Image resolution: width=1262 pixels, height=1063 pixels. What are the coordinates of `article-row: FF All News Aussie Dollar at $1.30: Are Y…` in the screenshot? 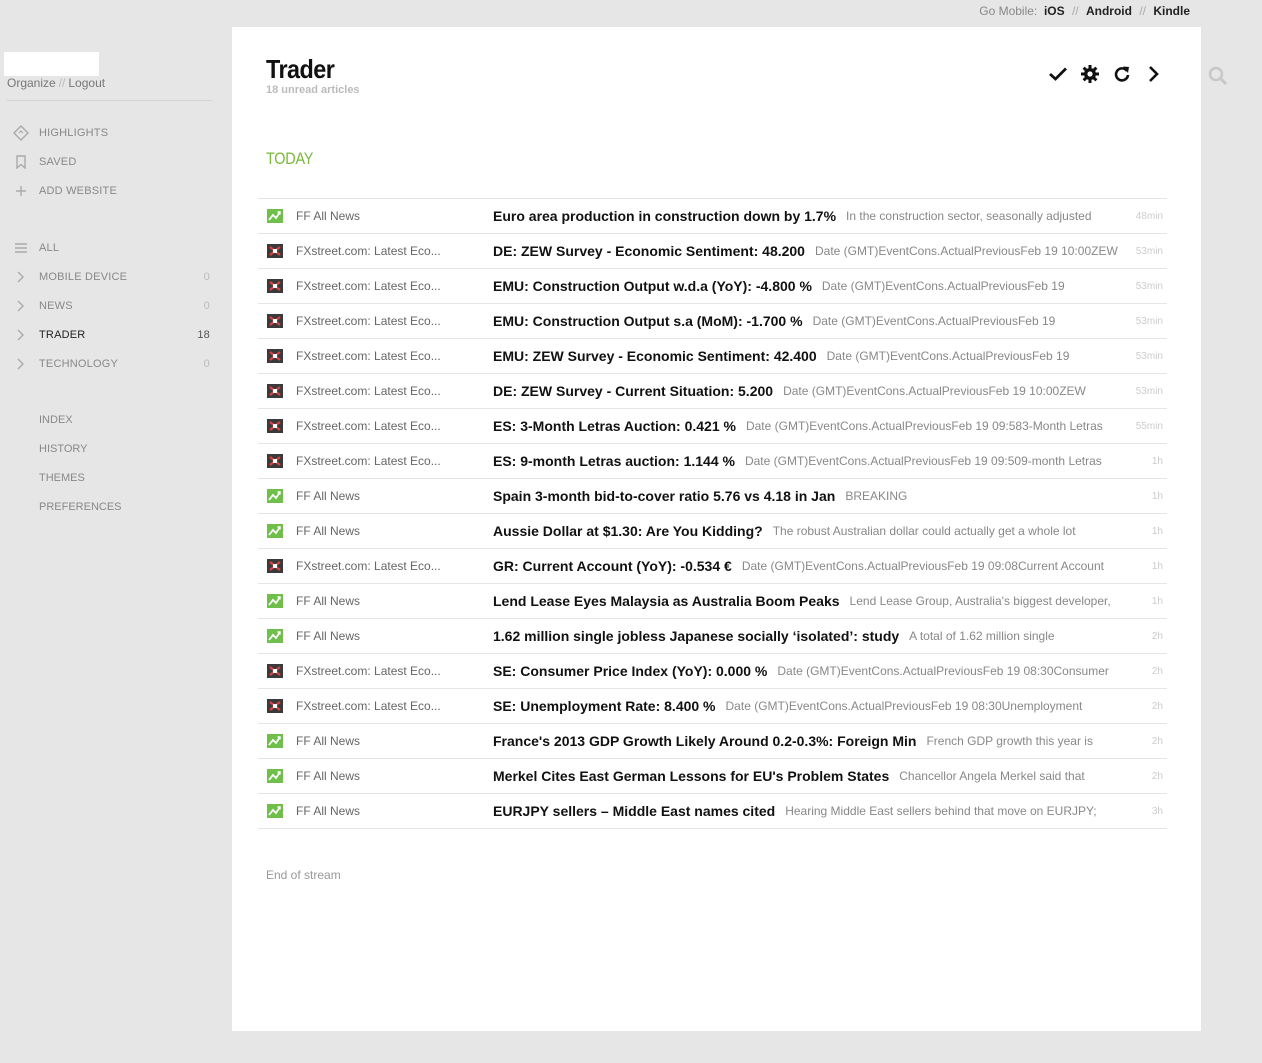 It's located at (712, 531).